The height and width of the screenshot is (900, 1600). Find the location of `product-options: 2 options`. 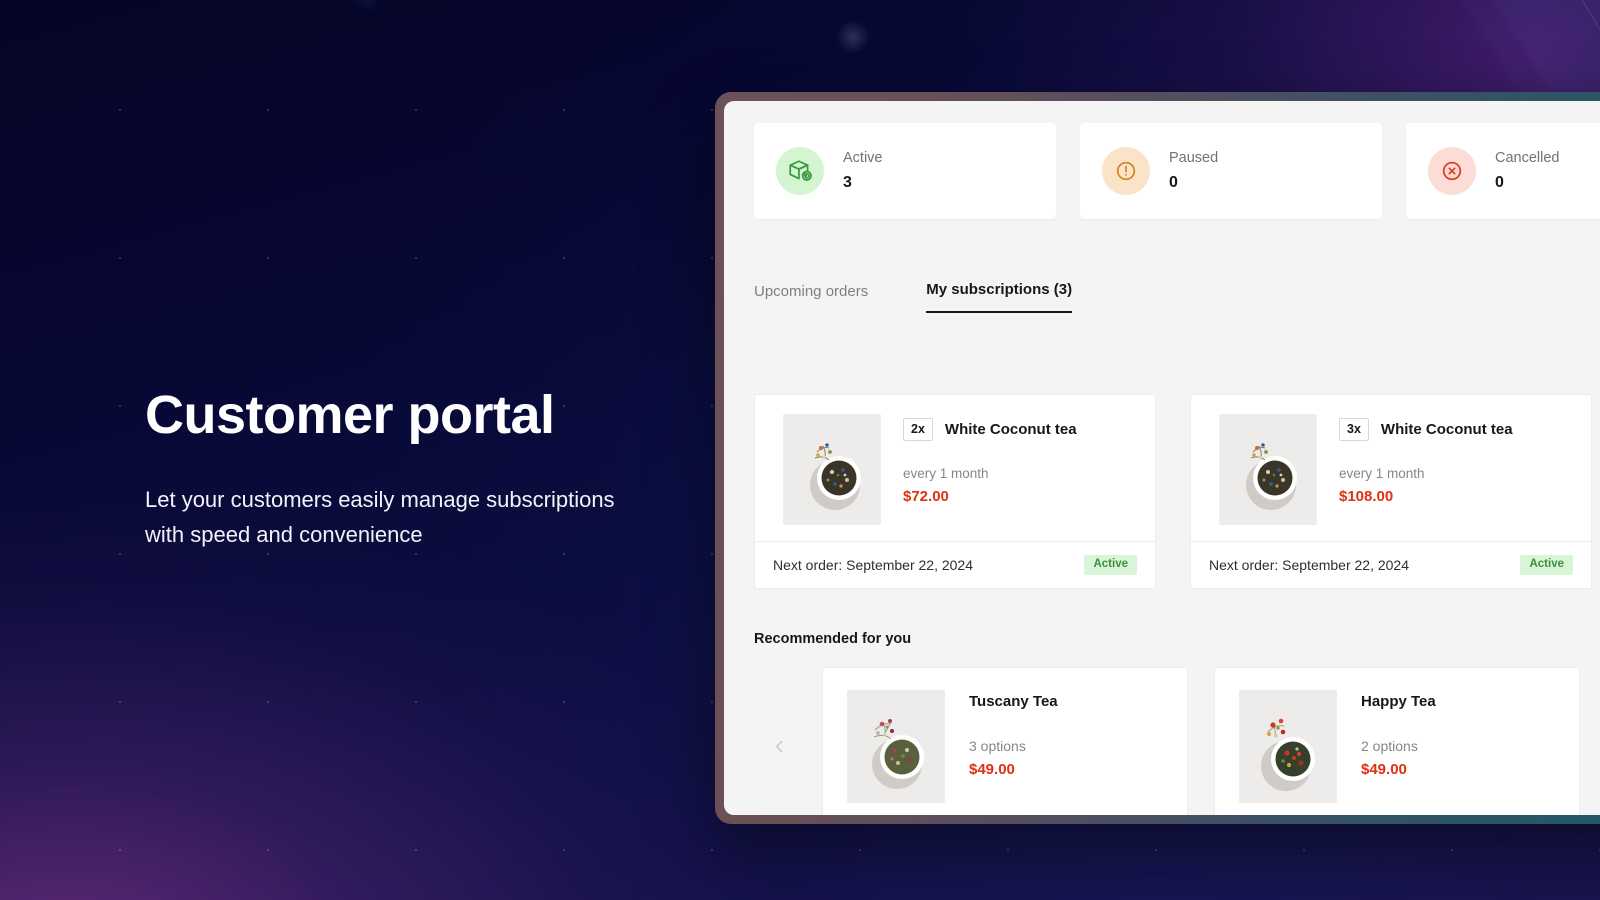

product-options: 2 options is located at coordinates (1389, 746).